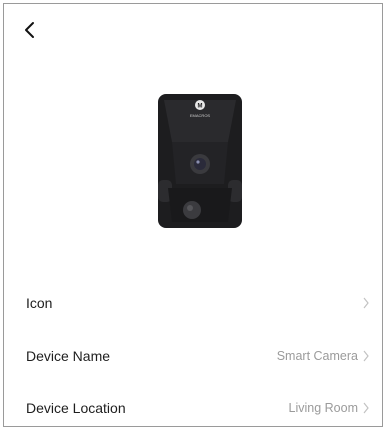 The height and width of the screenshot is (432, 388). Describe the element at coordinates (323, 408) in the screenshot. I see `row-value: Living Room` at that location.